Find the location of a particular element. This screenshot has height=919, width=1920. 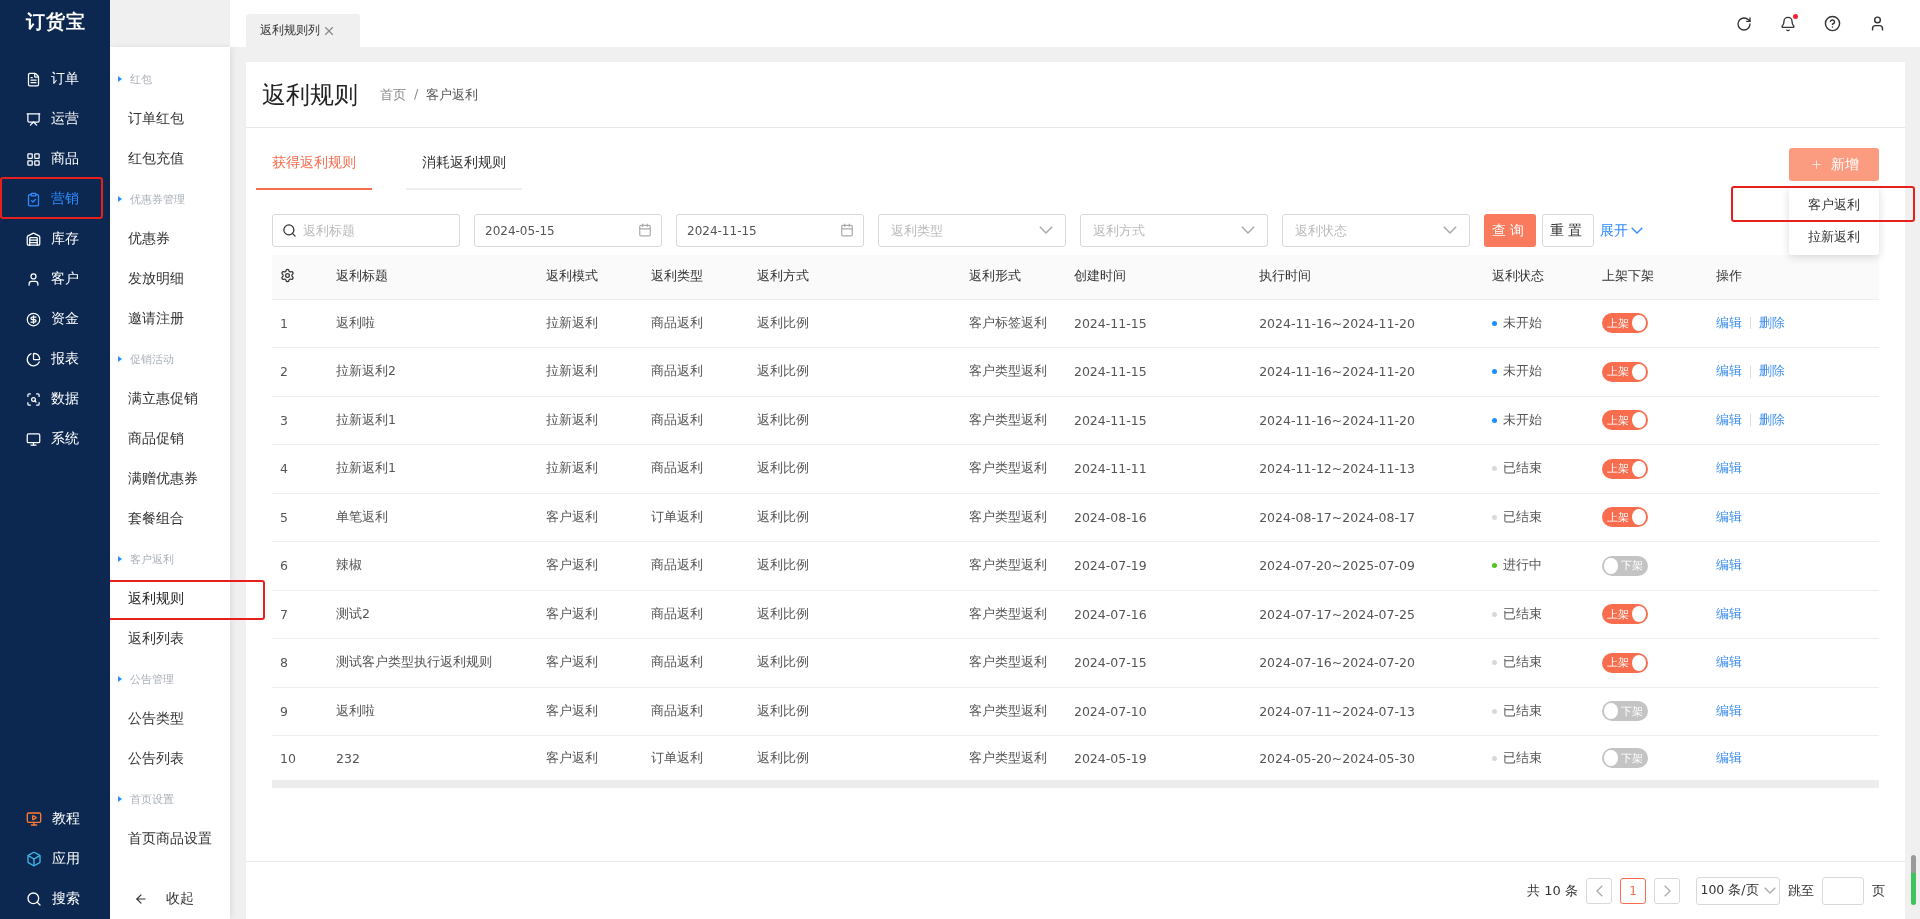

settings-icon is located at coordinates (287, 275).